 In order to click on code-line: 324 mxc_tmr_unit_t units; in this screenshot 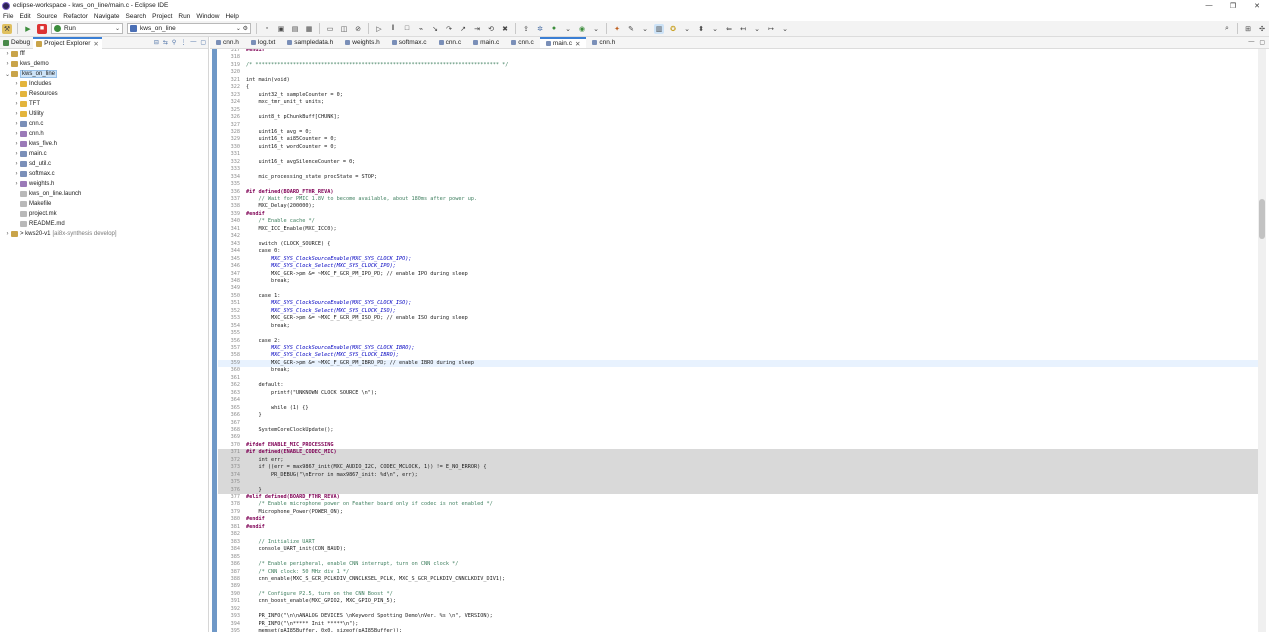, I will do `click(740, 102)`.